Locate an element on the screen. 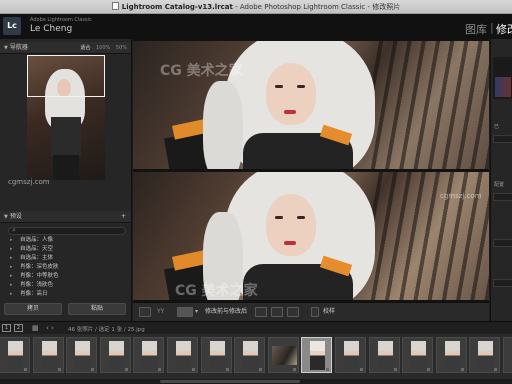 Image resolution: width=512 pixels, height=384 pixels. filmstrip is located at coordinates (256, 359).